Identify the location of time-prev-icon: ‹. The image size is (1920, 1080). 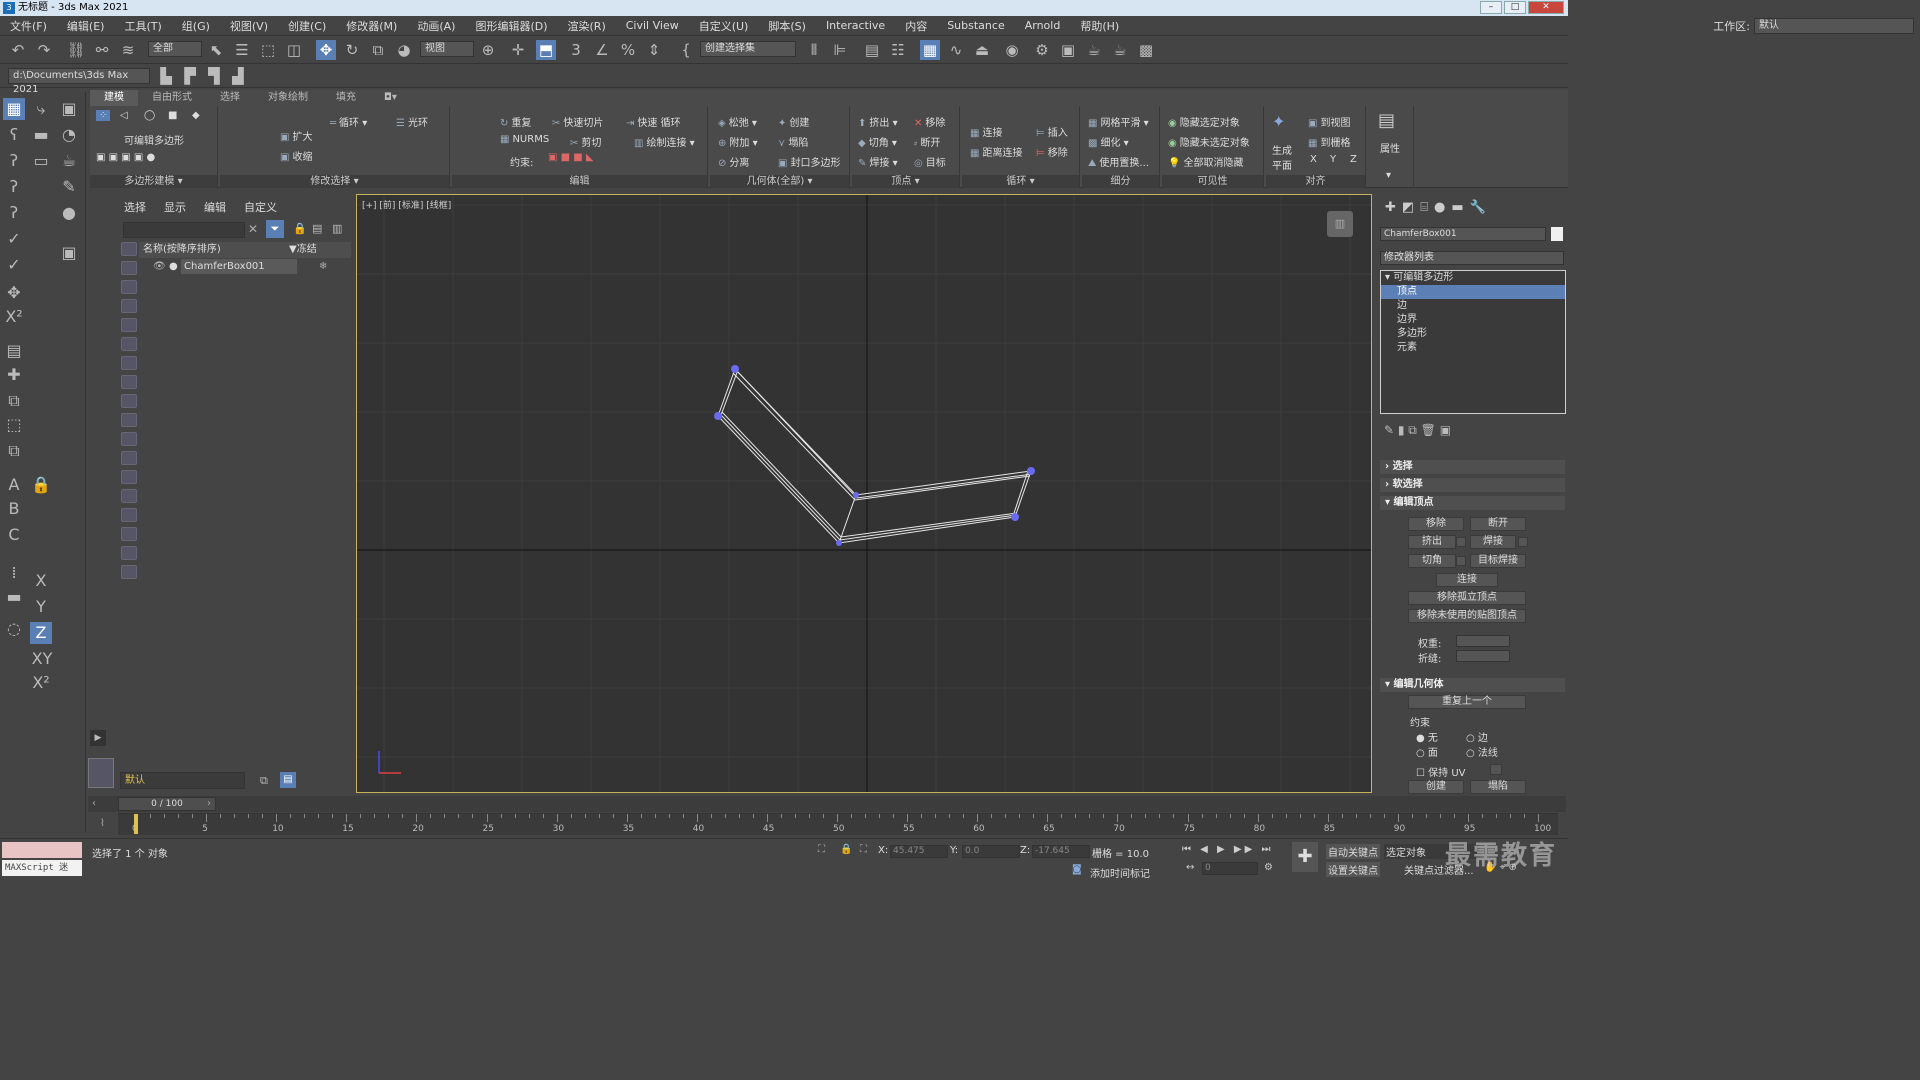
(94, 803).